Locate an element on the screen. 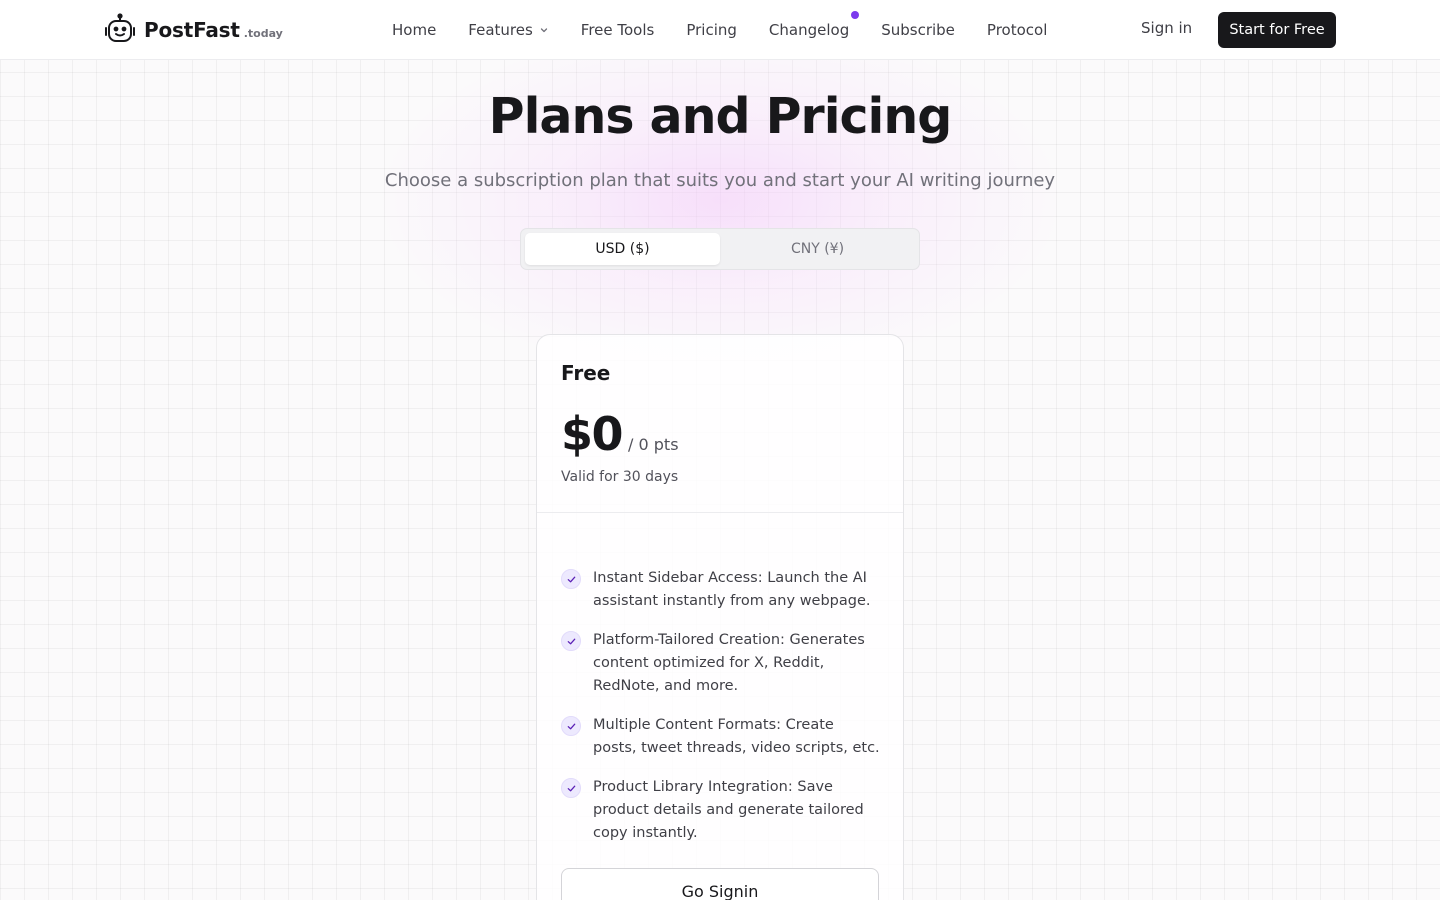 The height and width of the screenshot is (900, 1440). page-title: Plans and Pricing is located at coordinates (720, 116).